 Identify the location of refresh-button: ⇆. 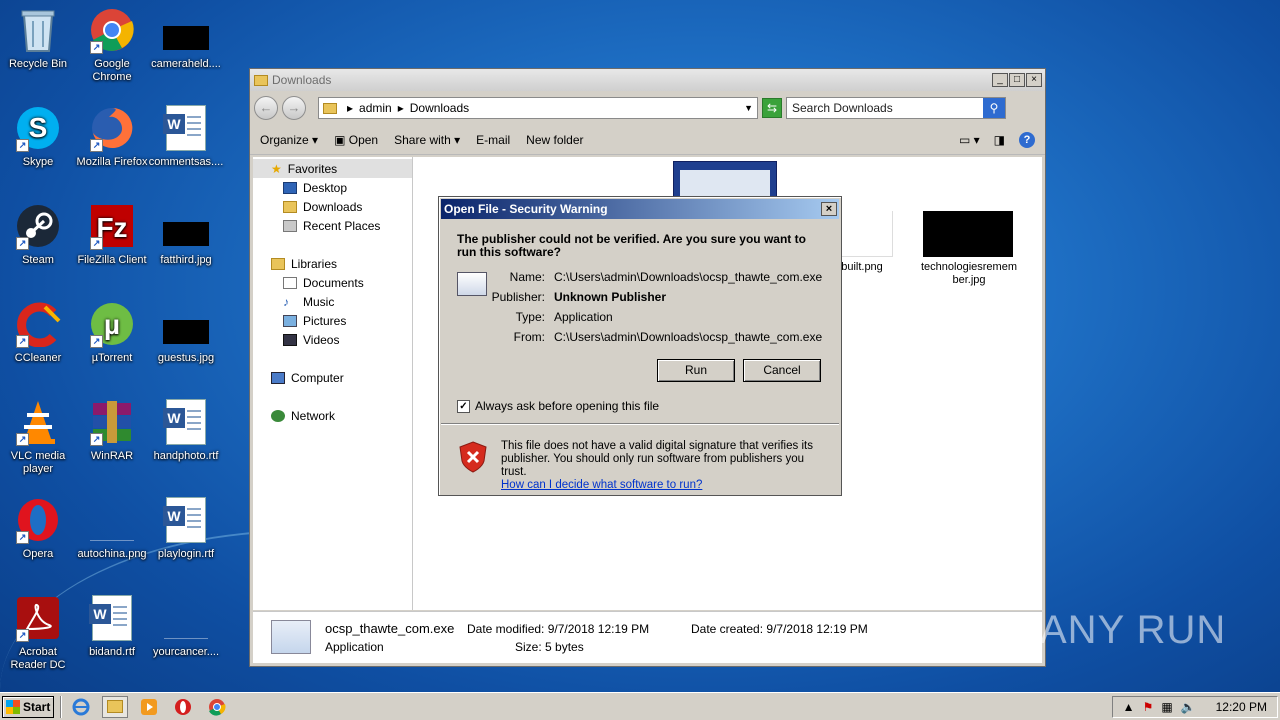
(772, 108).